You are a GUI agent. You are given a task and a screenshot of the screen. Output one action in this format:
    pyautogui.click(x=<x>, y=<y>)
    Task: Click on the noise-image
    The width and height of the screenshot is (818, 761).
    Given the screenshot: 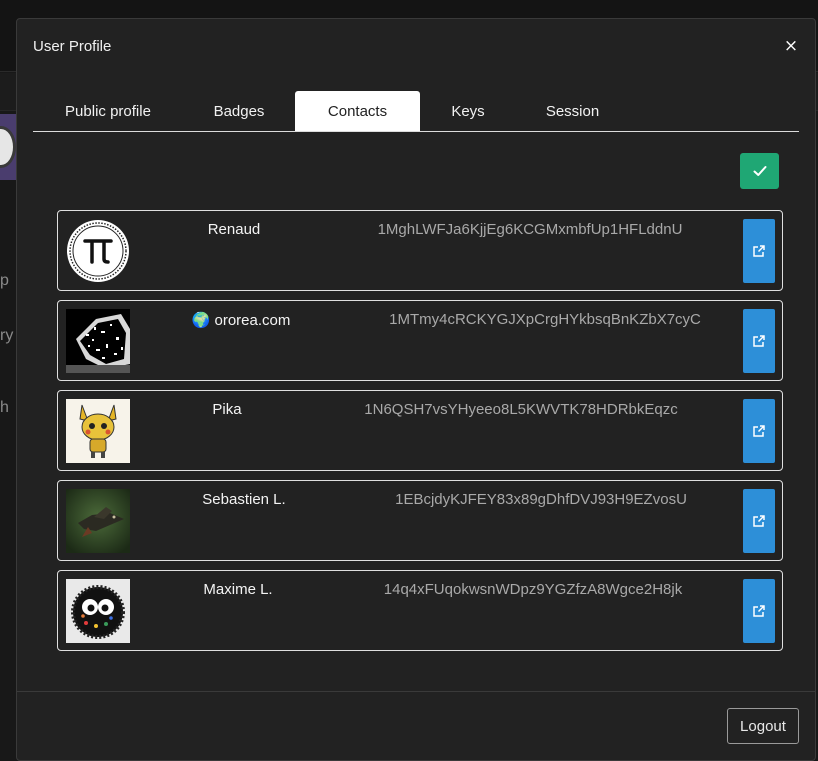 What is the action you would take?
    pyautogui.click(x=98, y=341)
    